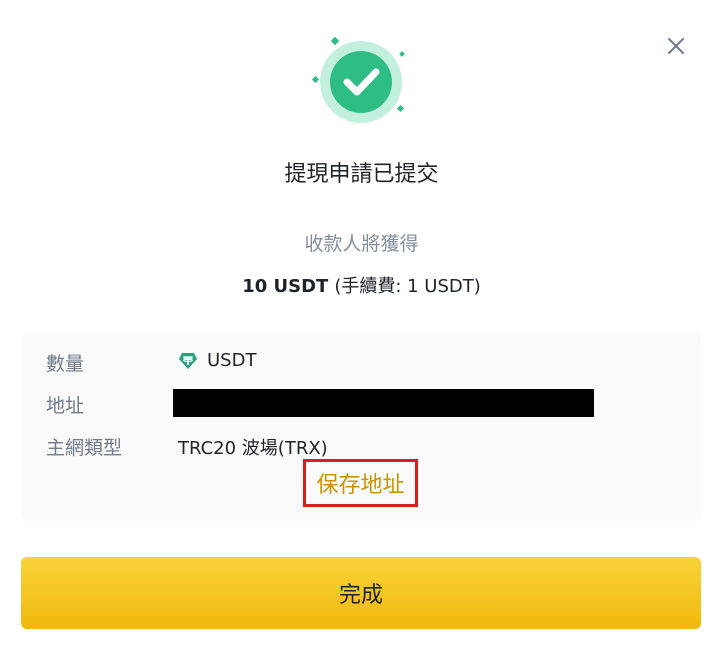 This screenshot has height=662, width=723. Describe the element at coordinates (232, 360) in the screenshot. I see `quantity-value: USDT` at that location.